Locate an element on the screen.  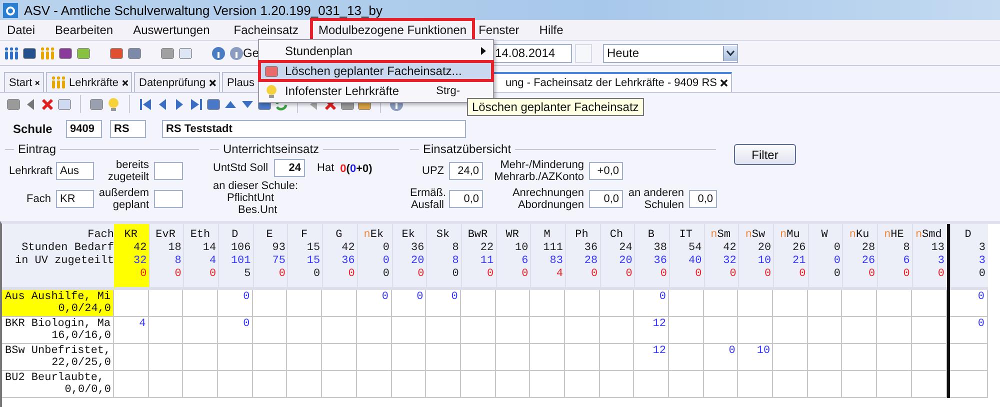
tab: Start is located at coordinates (24, 82).